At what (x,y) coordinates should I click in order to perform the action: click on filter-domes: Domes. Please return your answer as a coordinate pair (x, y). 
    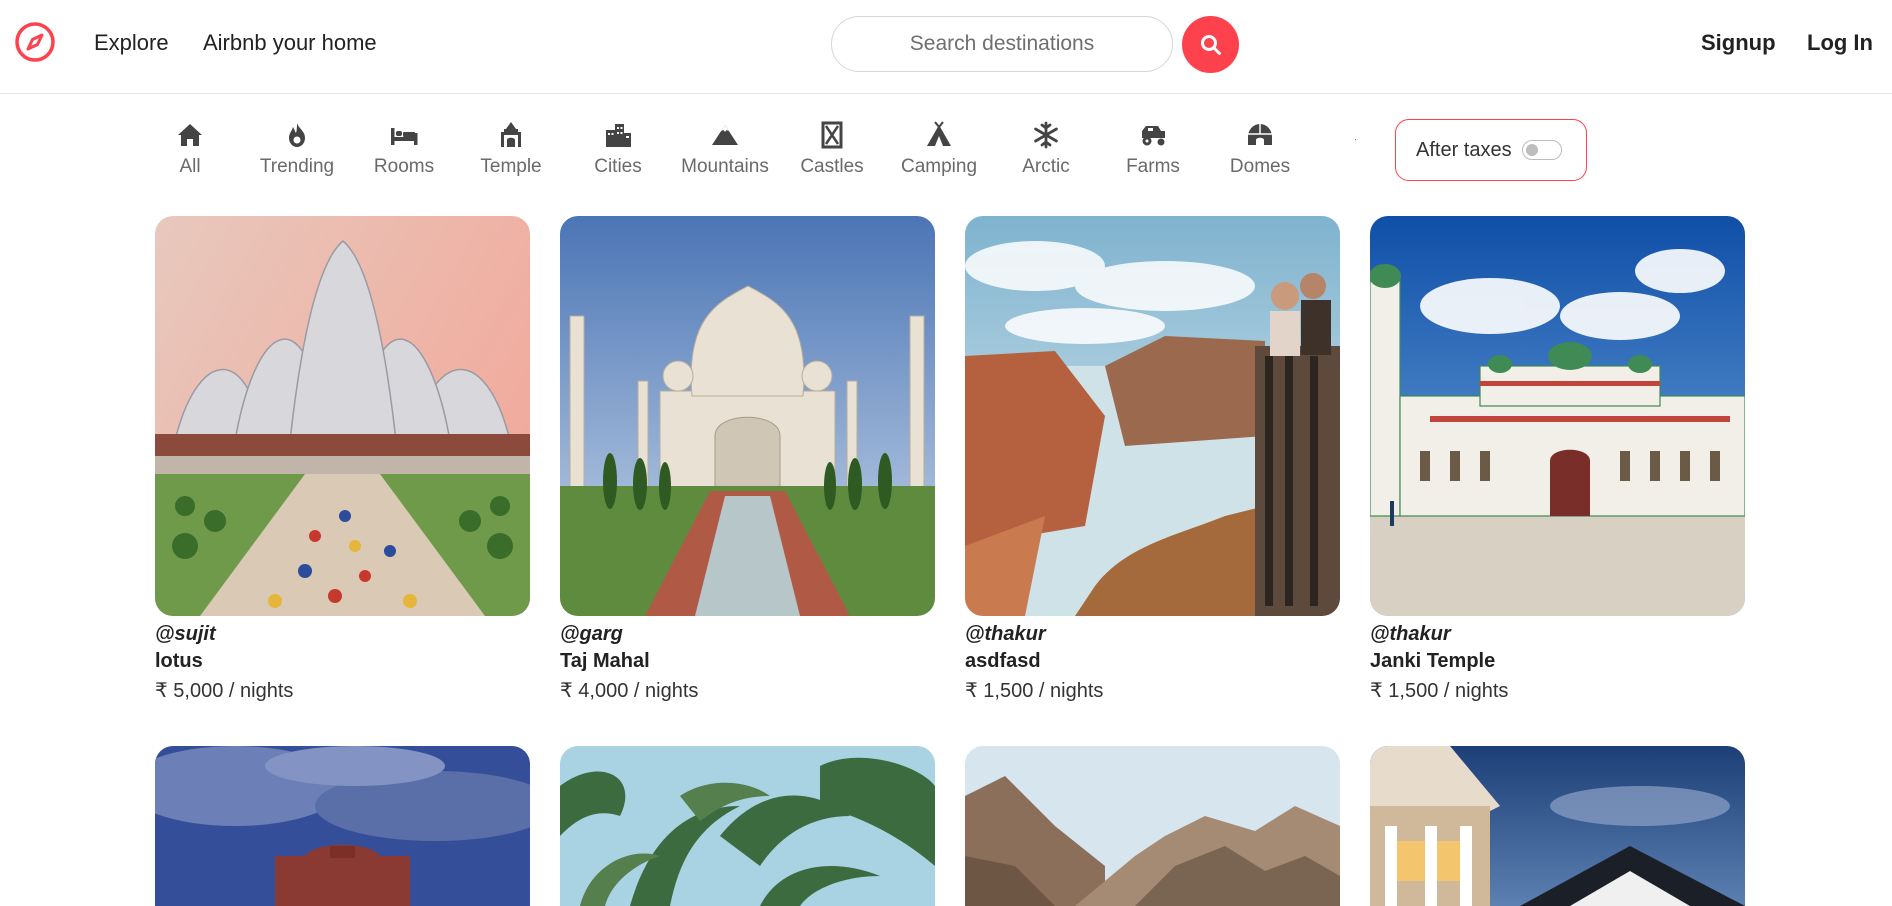
    Looking at the image, I should click on (1260, 148).